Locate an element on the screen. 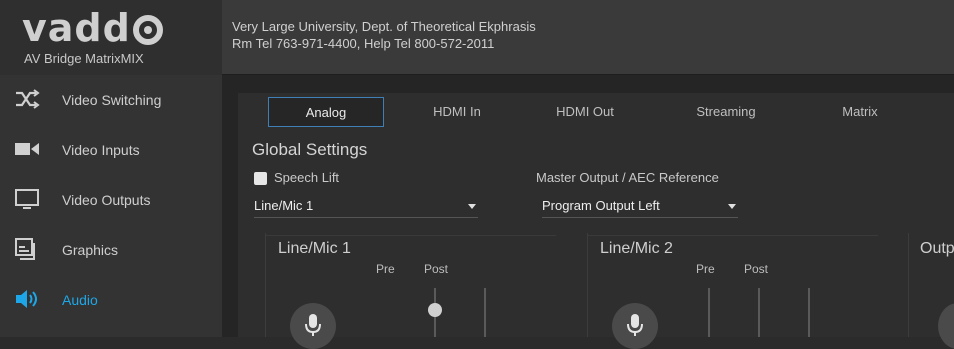  video-camera-icon is located at coordinates (27, 149).